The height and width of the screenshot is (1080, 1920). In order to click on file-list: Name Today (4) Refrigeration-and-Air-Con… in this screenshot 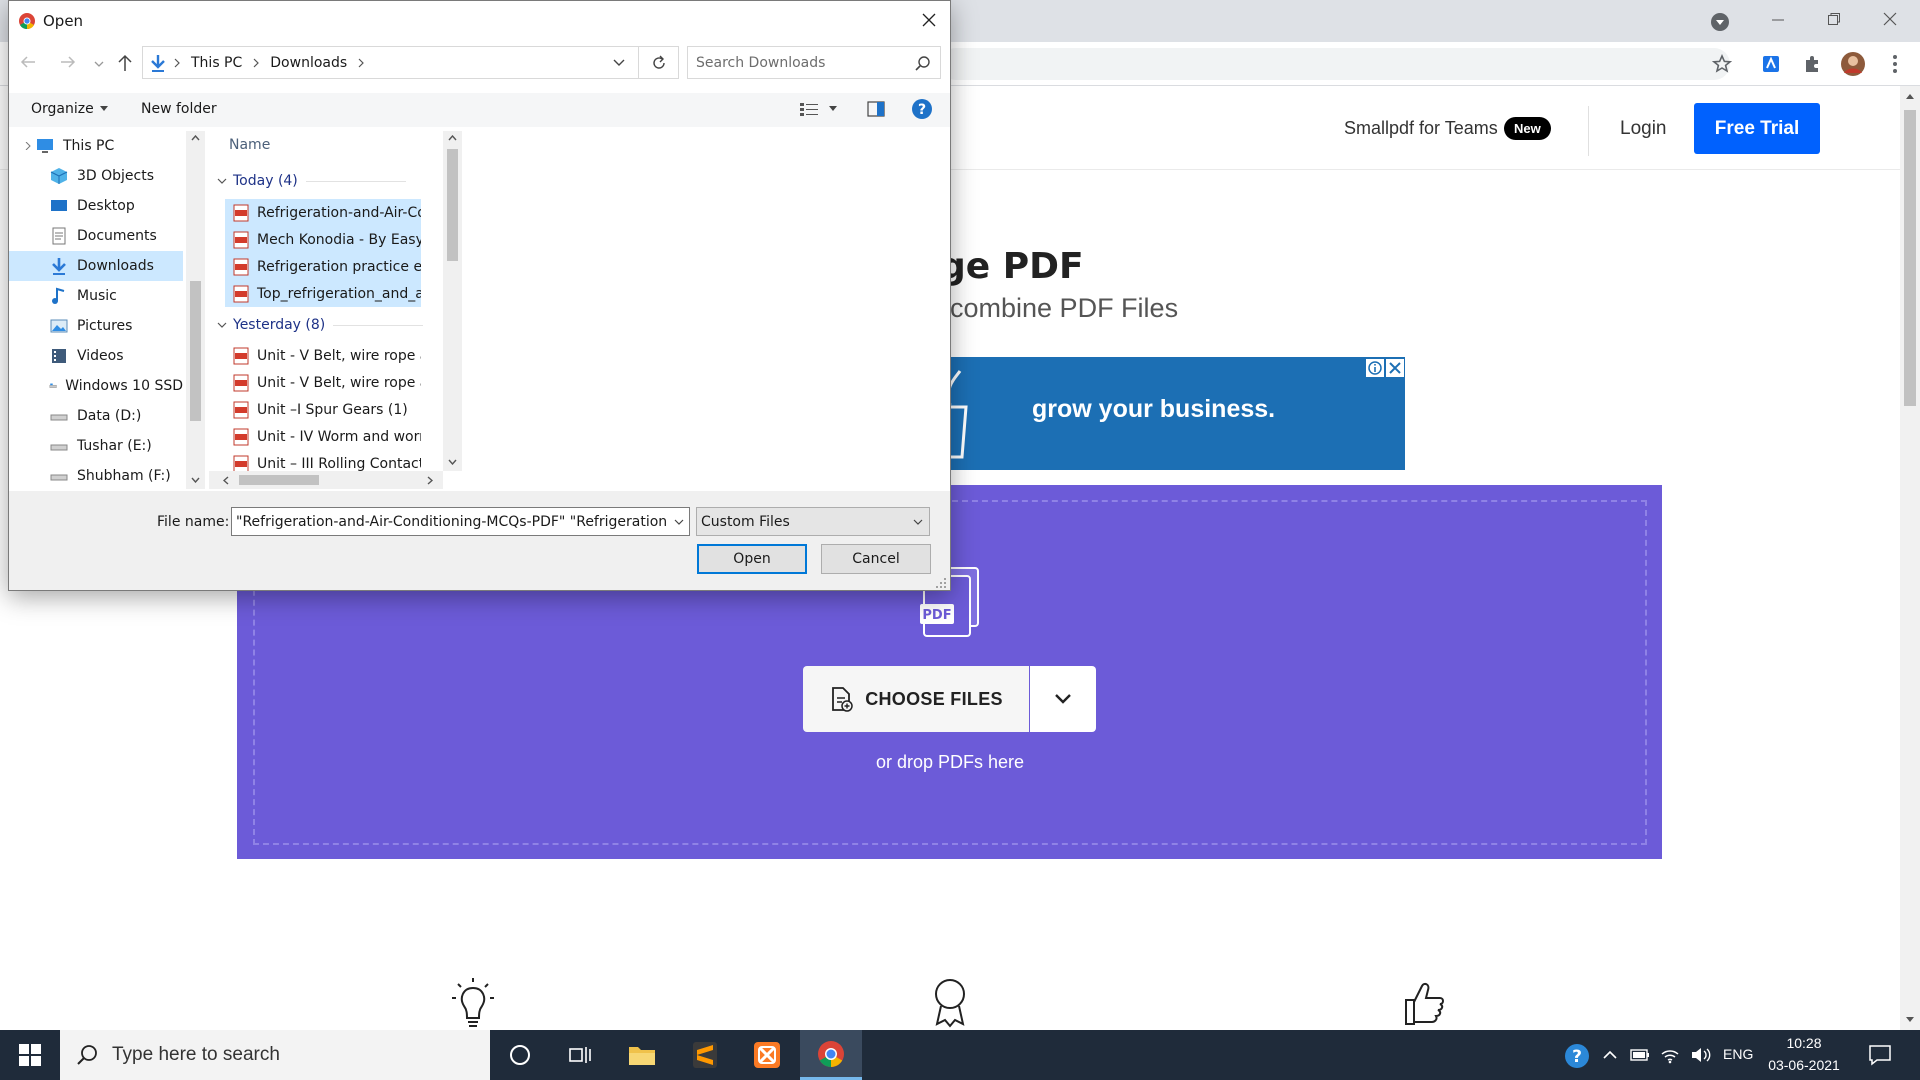, I will do `click(330, 310)`.